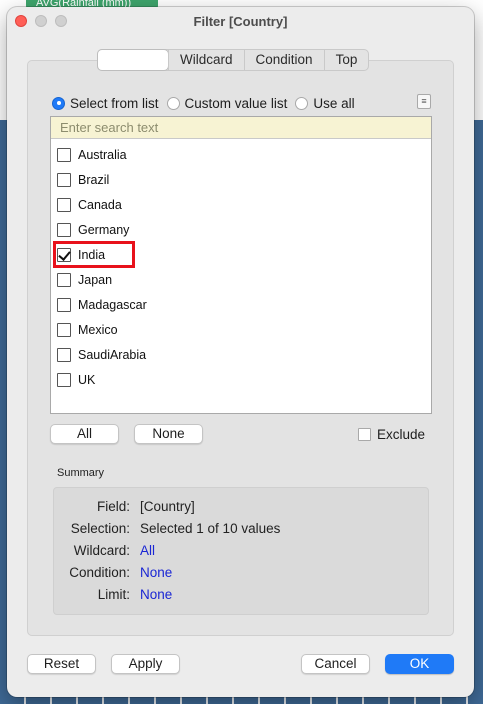  What do you see at coordinates (84, 434) in the screenshot?
I see `select-all-button: All` at bounding box center [84, 434].